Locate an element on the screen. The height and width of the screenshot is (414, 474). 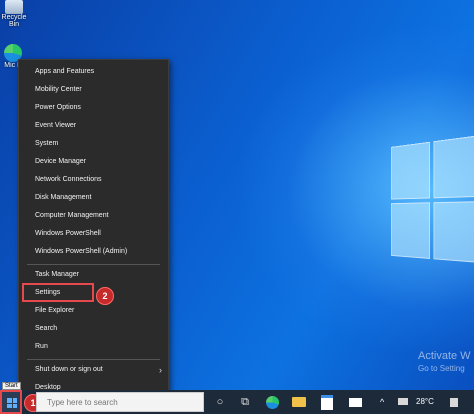
taskbar: 1 ○ ⧉ ^ 28°C is located at coordinates (237, 402).